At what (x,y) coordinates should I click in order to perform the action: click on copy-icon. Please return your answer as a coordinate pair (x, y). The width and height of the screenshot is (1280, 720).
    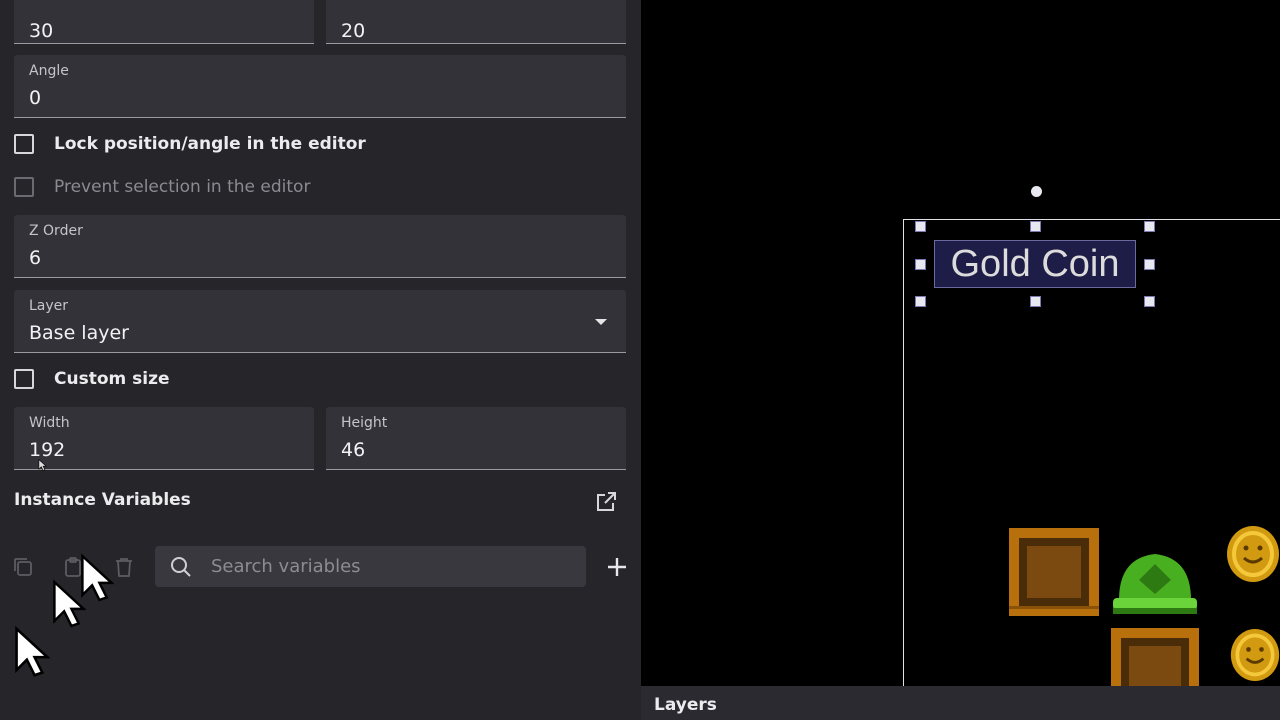
    Looking at the image, I should click on (23, 567).